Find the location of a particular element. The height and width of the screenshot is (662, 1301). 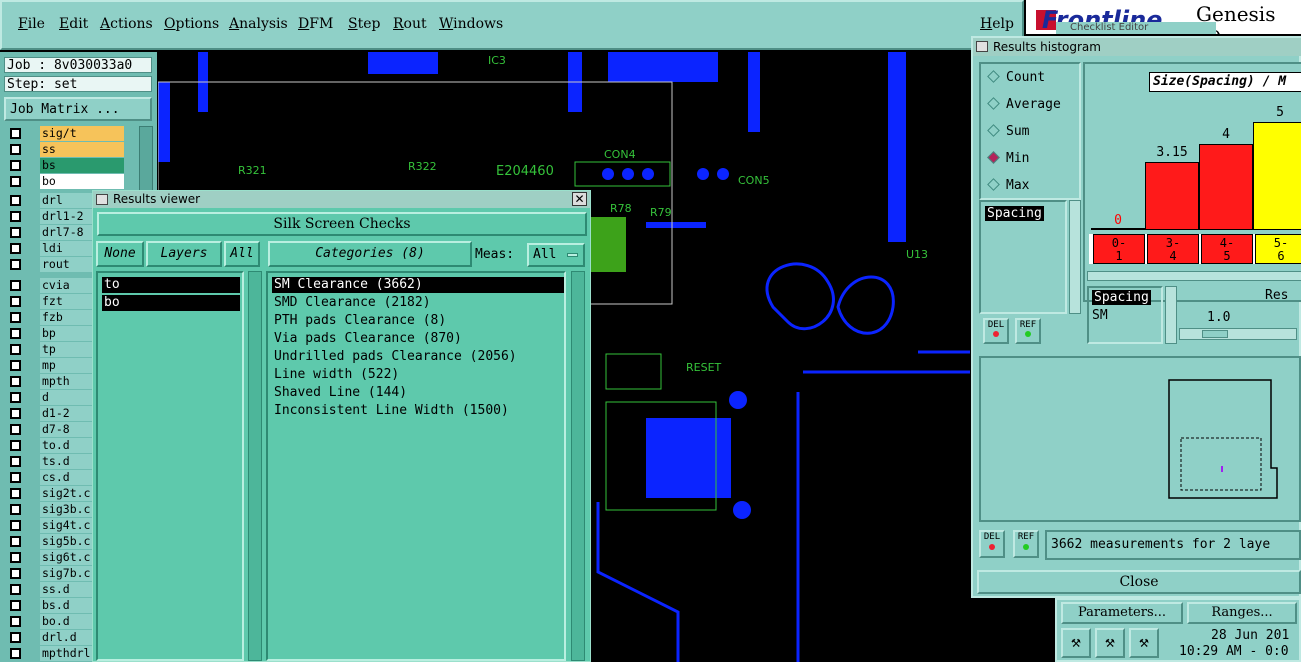

layers-scrollbar is located at coordinates (255, 466).